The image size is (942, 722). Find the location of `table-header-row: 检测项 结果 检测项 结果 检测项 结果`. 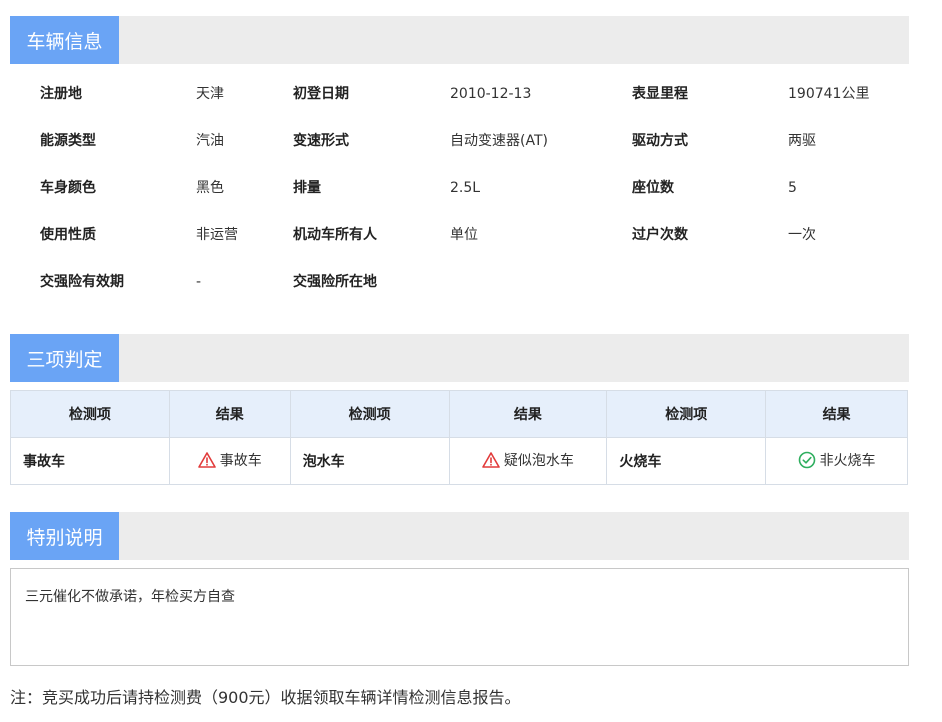

table-header-row: 检测项 结果 检测项 结果 检测项 结果 is located at coordinates (459, 414).